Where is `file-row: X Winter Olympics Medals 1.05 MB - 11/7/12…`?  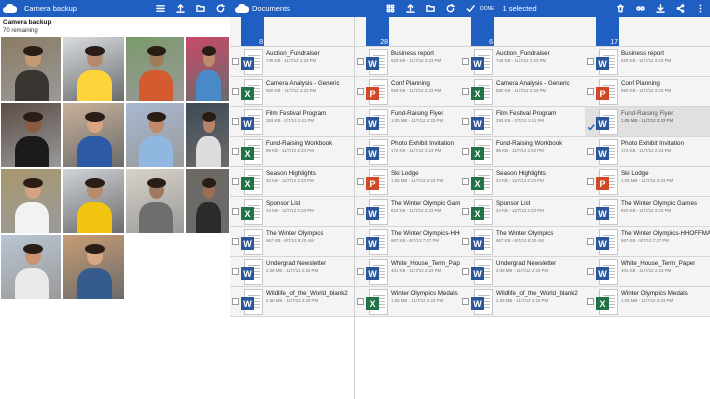
file-row: X Winter Olympics Medals 1.05 MB - 11/7/12… is located at coordinates (407, 302).